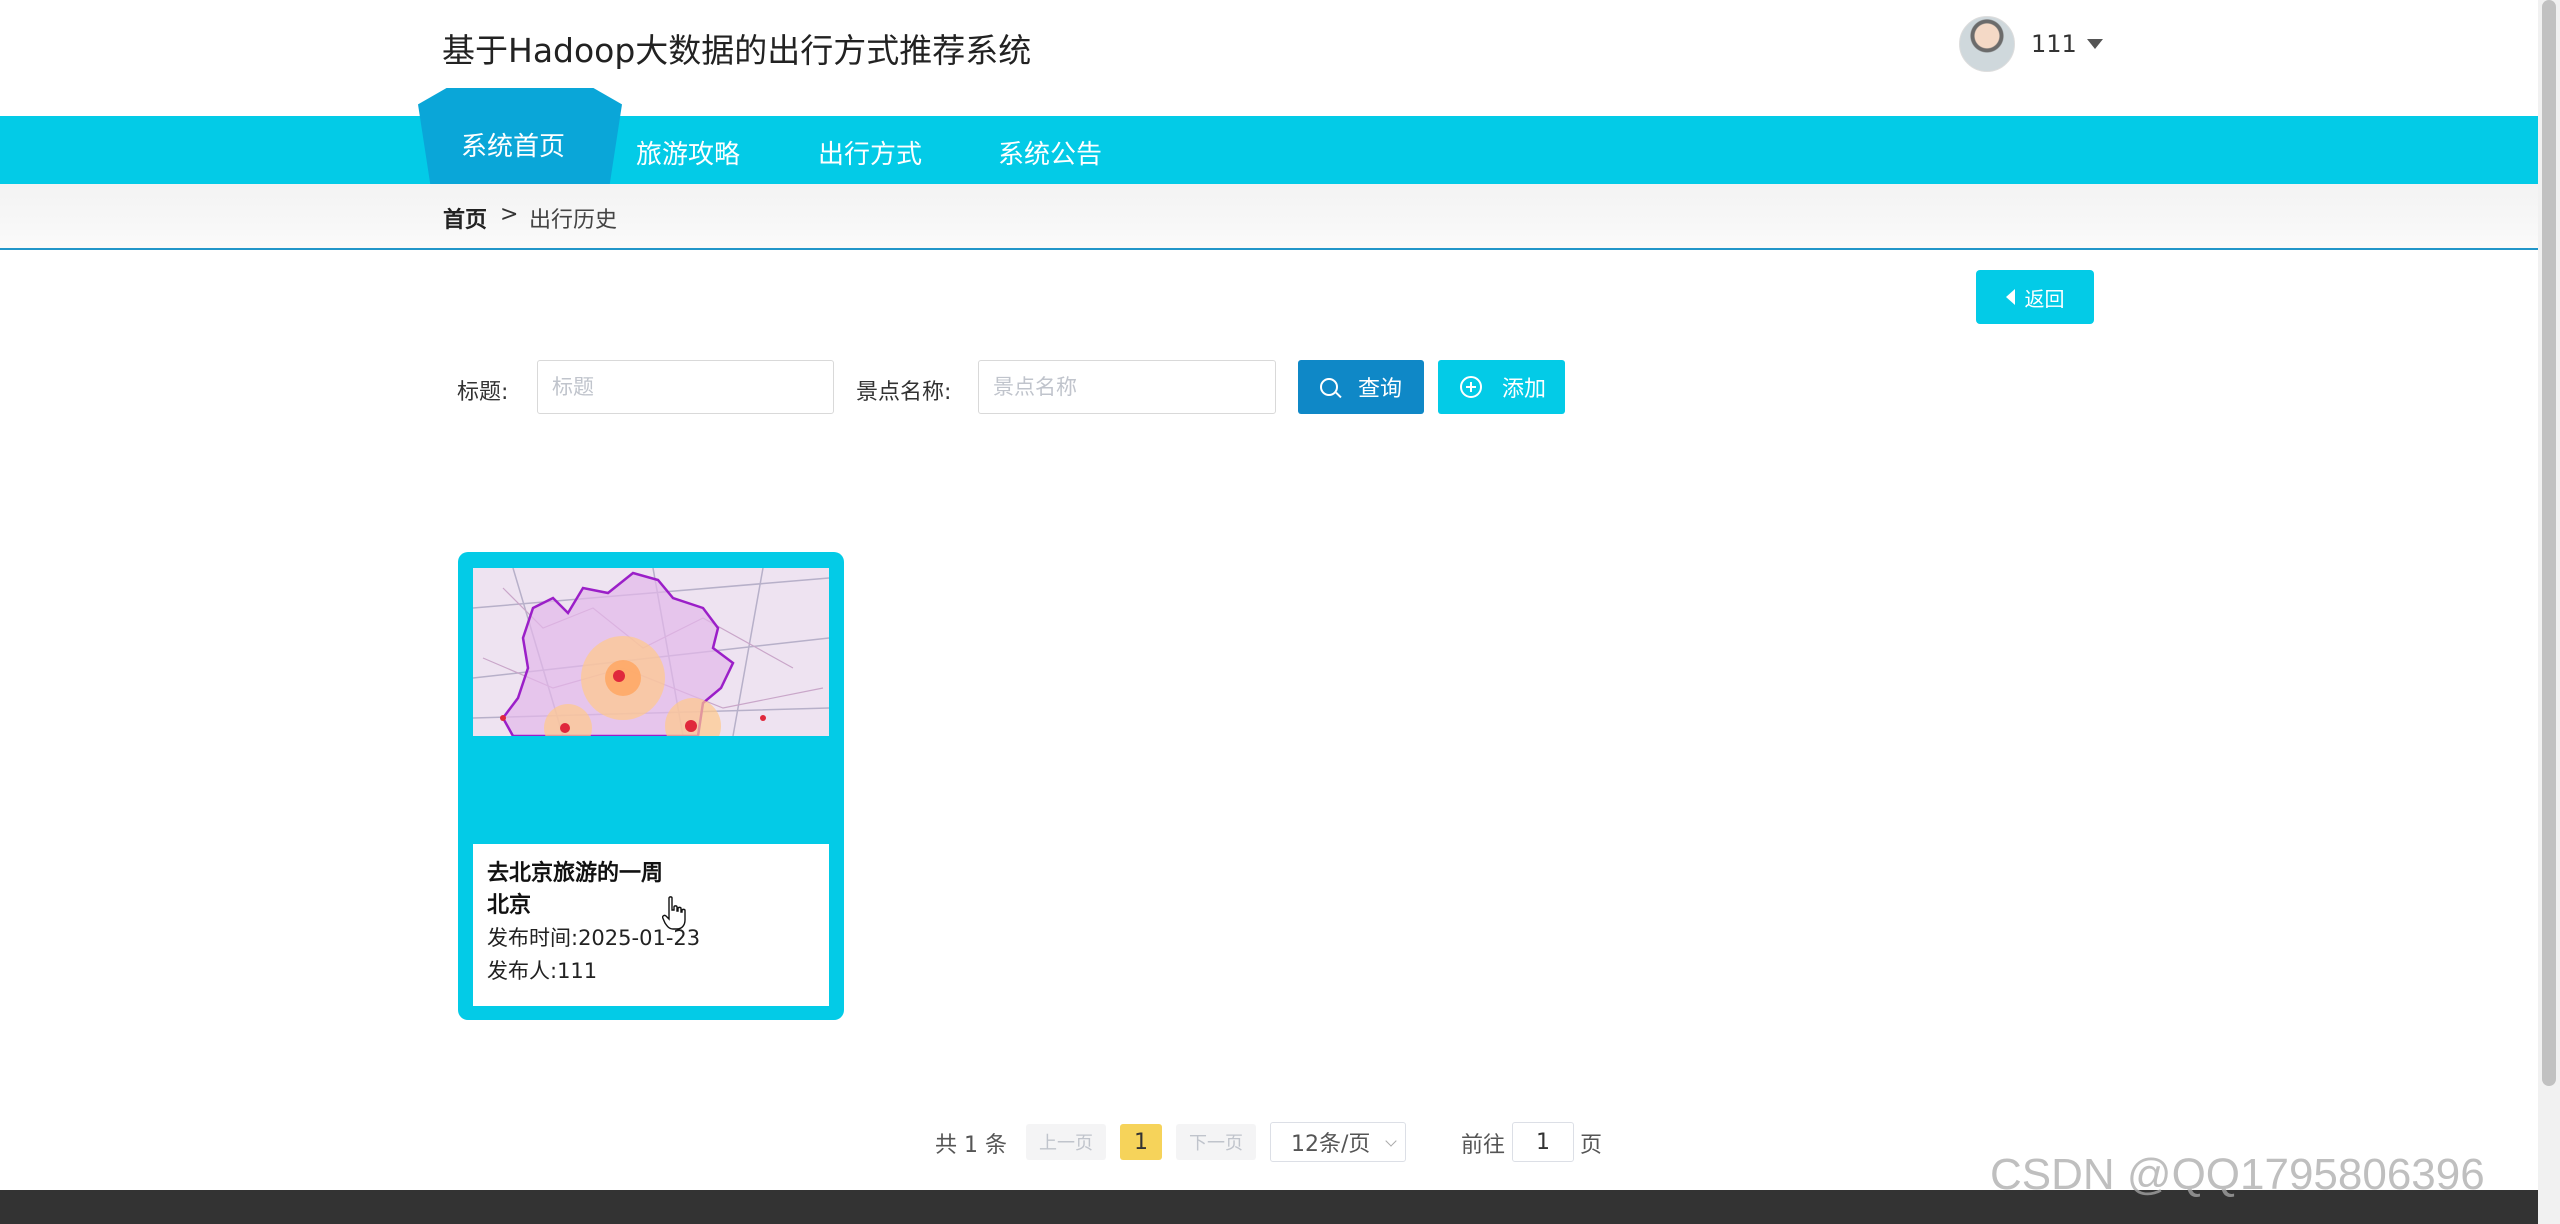 This screenshot has height=1224, width=2560. I want to click on nav-item-announcement: 系统公告, so click(1050, 152).